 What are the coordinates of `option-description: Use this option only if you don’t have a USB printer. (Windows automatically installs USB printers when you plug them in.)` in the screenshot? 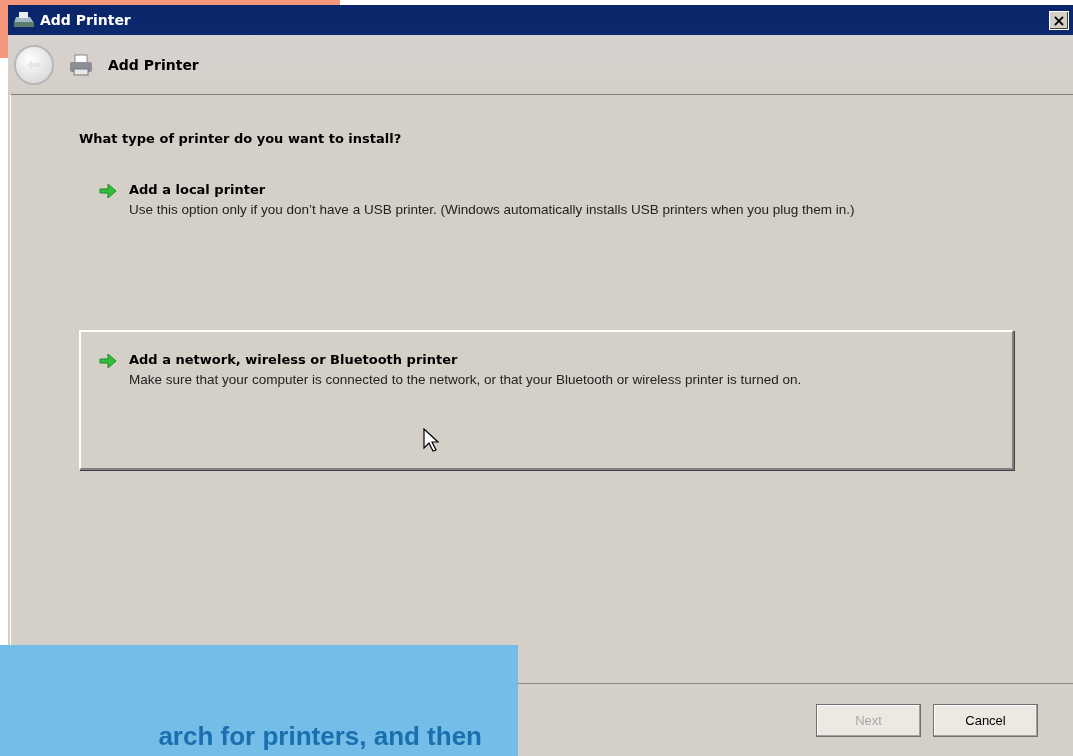 It's located at (492, 210).